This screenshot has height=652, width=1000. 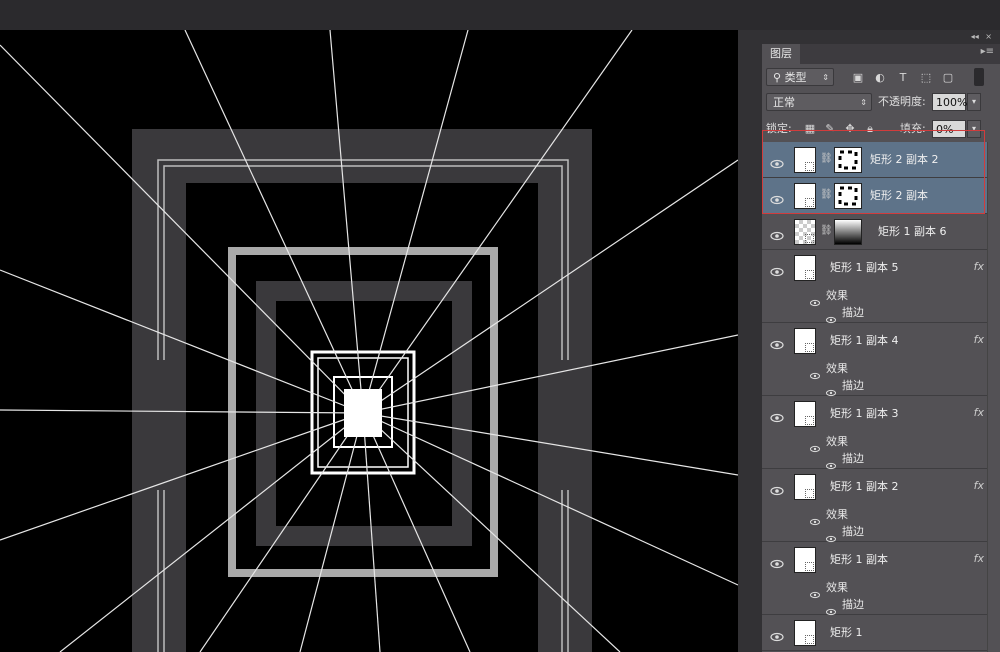 I want to click on fill-label: 填充:, so click(x=913, y=128).